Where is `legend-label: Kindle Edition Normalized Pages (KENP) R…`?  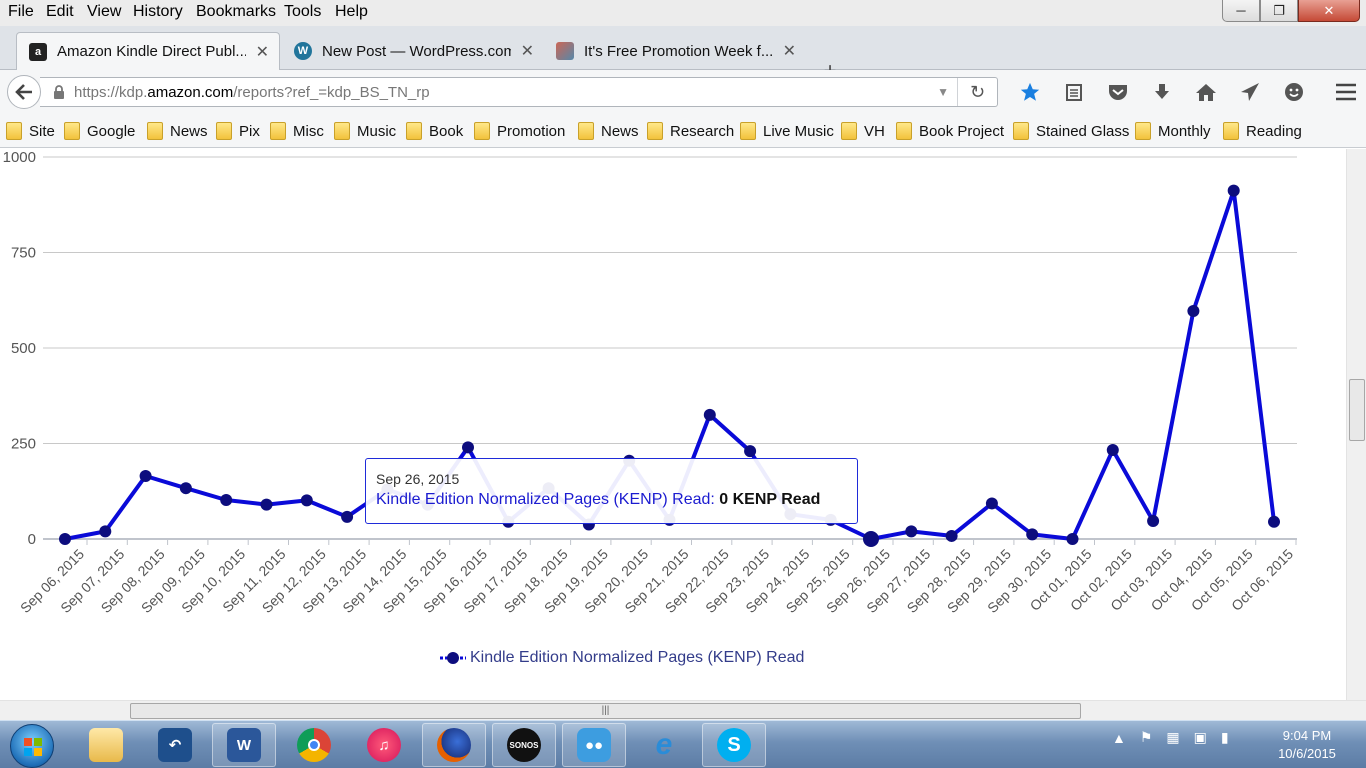
legend-label: Kindle Edition Normalized Pages (KENP) R… is located at coordinates (637, 657).